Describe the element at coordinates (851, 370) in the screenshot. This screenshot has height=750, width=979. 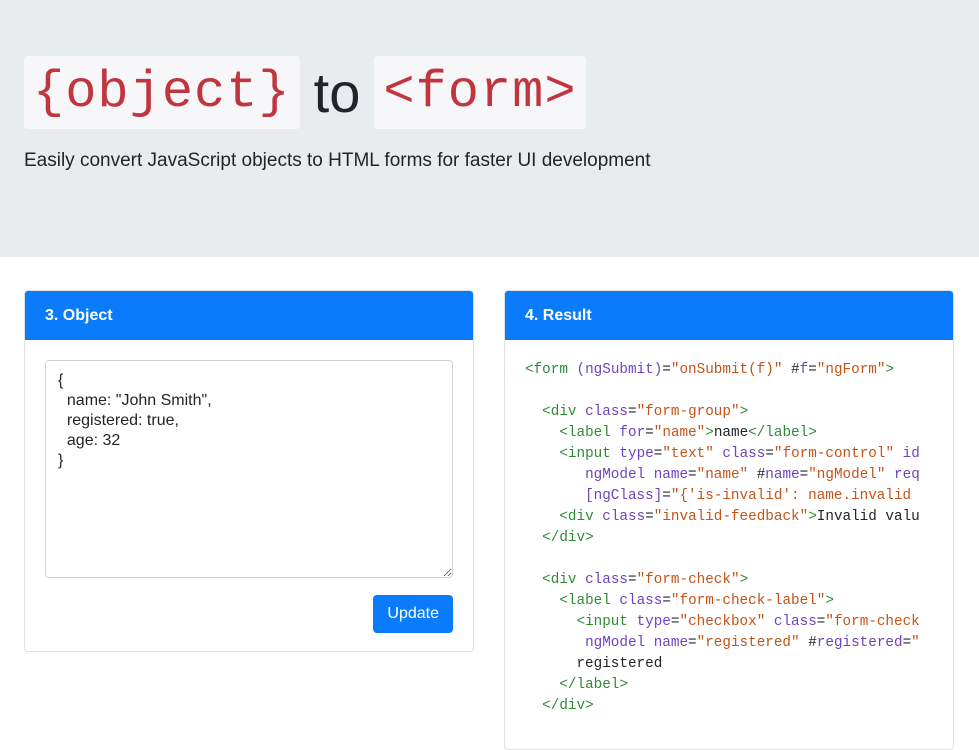
I see `code-token: "ngForm"` at that location.